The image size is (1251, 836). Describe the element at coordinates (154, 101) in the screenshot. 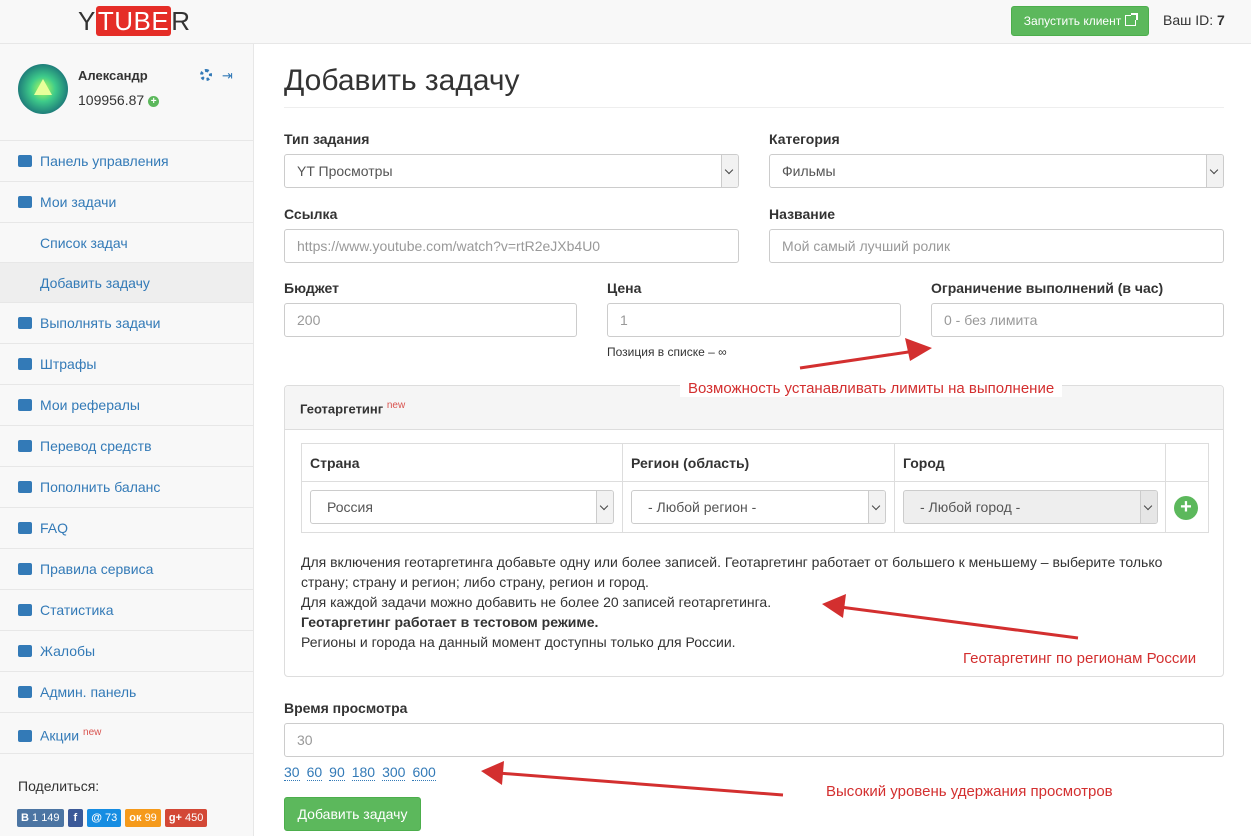

I see `add-balance-icon: +` at that location.